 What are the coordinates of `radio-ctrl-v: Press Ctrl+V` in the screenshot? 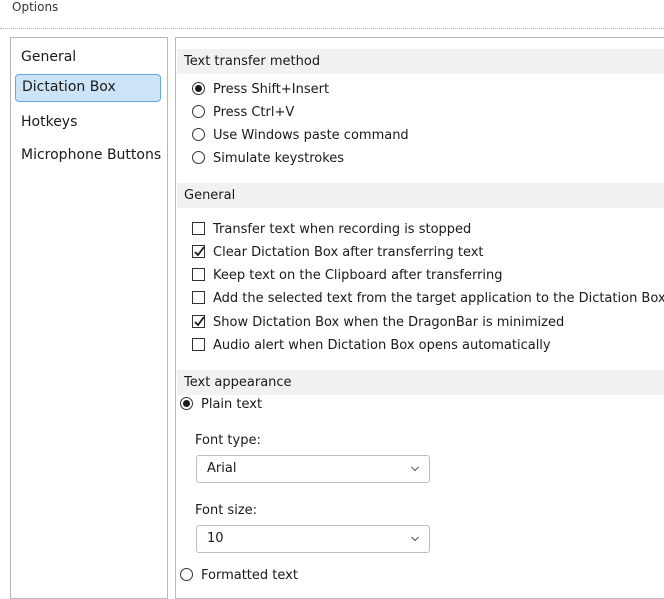 It's located at (243, 113).